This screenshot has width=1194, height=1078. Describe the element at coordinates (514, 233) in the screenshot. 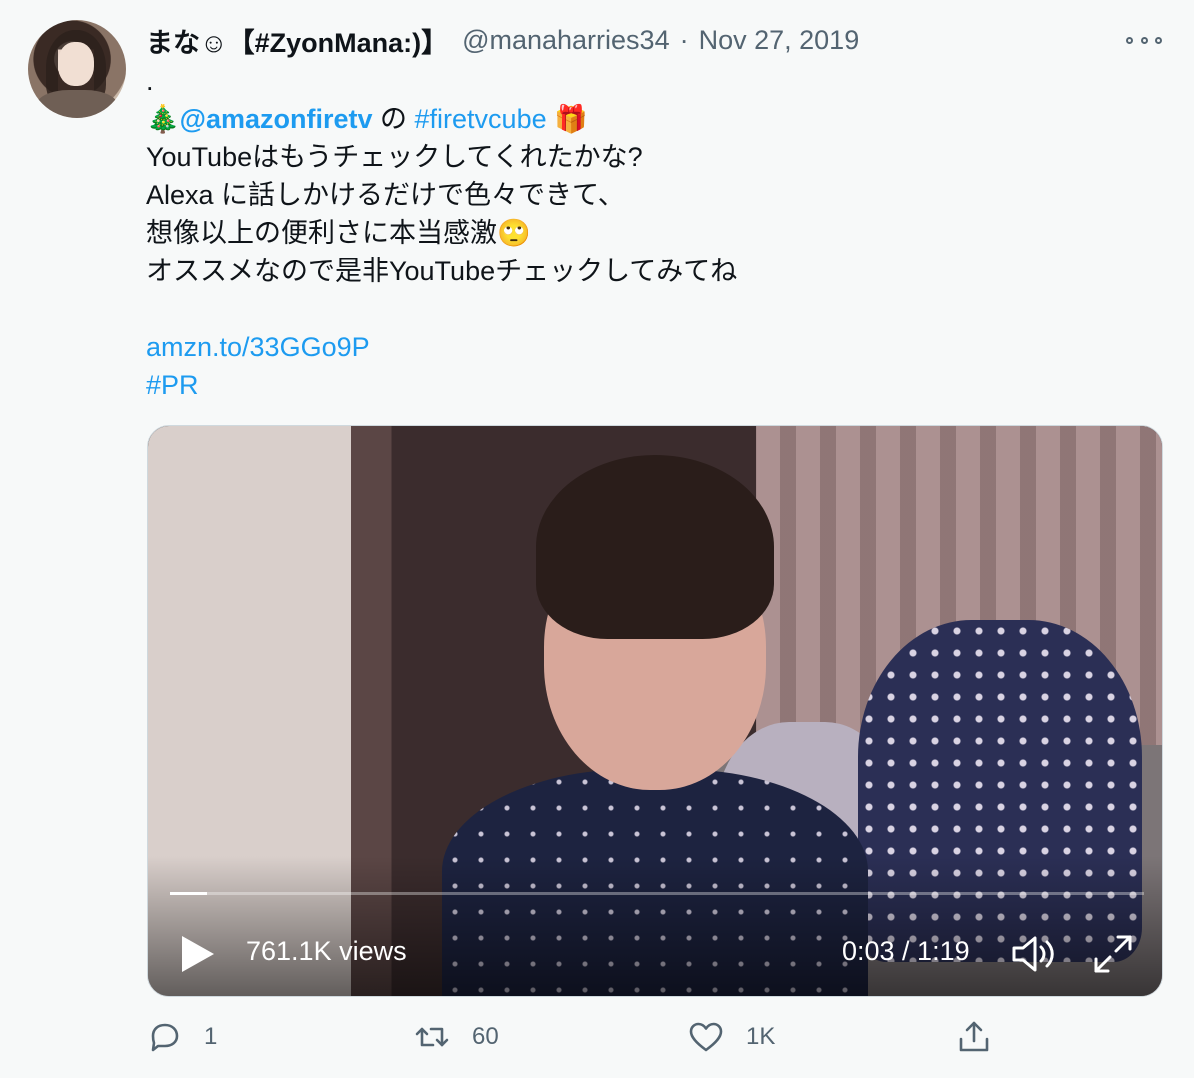

I see `eye-roll-emoji: 🙄` at that location.